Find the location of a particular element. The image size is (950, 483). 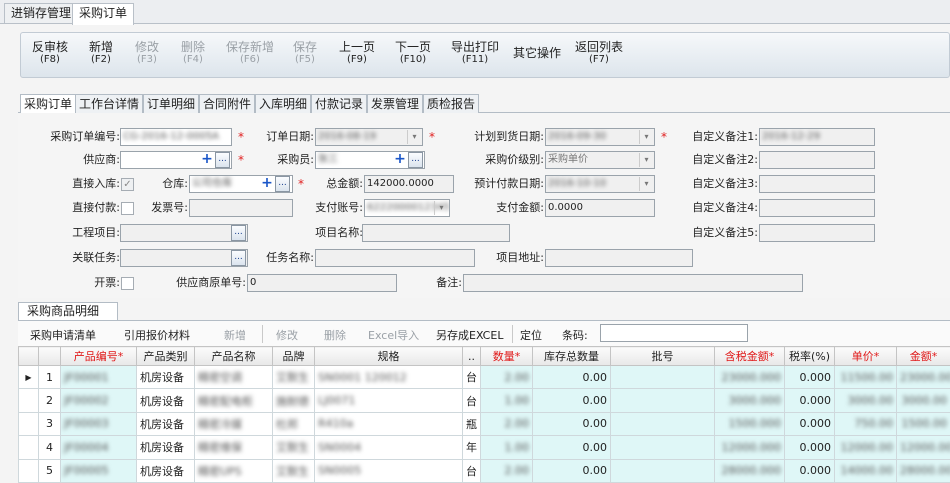

unapprove-button: 反审核 (F8) is located at coordinates (50, 53).